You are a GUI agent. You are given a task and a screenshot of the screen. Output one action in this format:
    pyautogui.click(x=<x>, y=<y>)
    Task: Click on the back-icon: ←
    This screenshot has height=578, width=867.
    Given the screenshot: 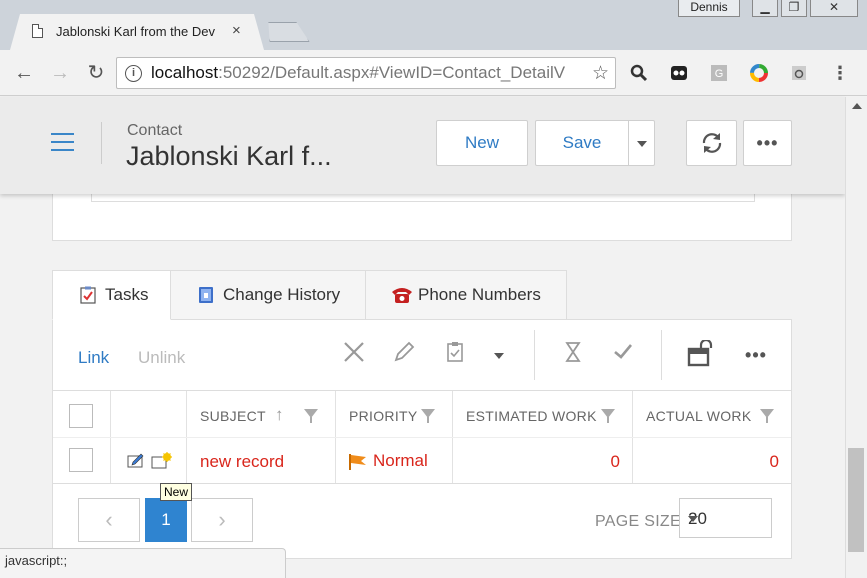 What is the action you would take?
    pyautogui.click(x=24, y=73)
    